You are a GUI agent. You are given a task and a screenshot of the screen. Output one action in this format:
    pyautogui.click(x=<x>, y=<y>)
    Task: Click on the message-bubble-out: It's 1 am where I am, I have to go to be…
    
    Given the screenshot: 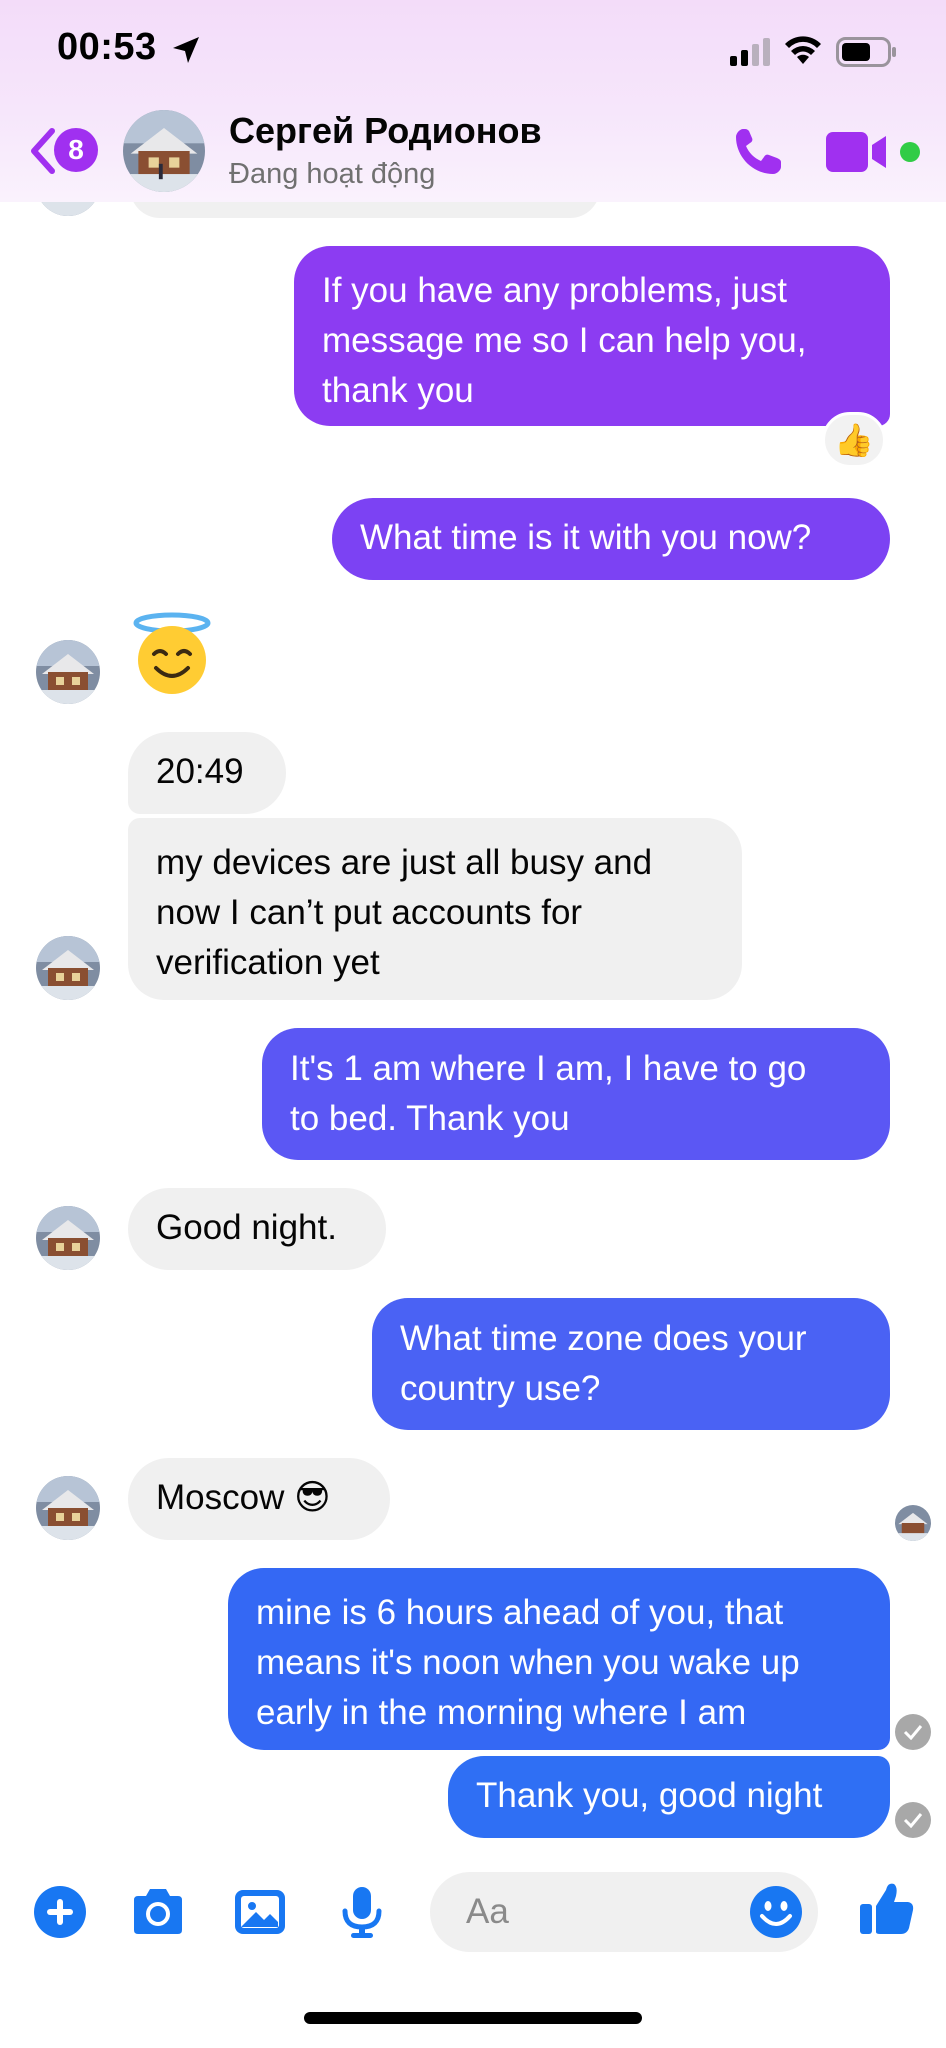 What is the action you would take?
    pyautogui.click(x=576, y=1094)
    